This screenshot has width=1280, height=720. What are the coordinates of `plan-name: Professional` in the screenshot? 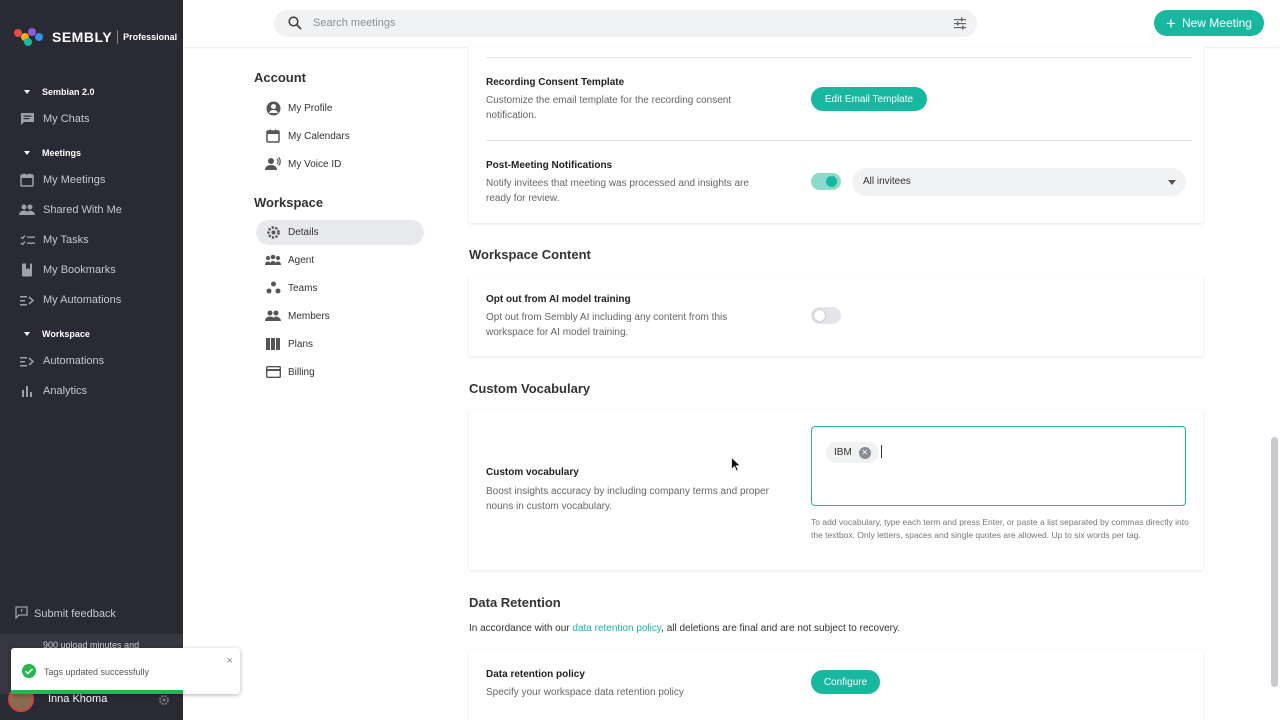 It's located at (150, 37).